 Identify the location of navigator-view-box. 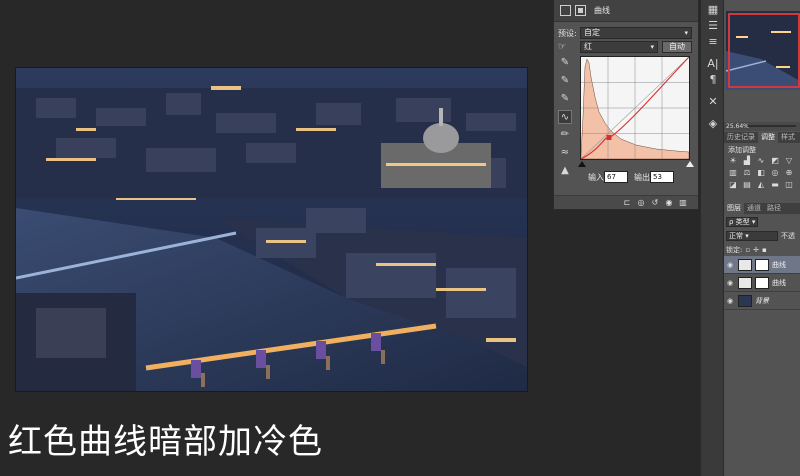
(764, 50).